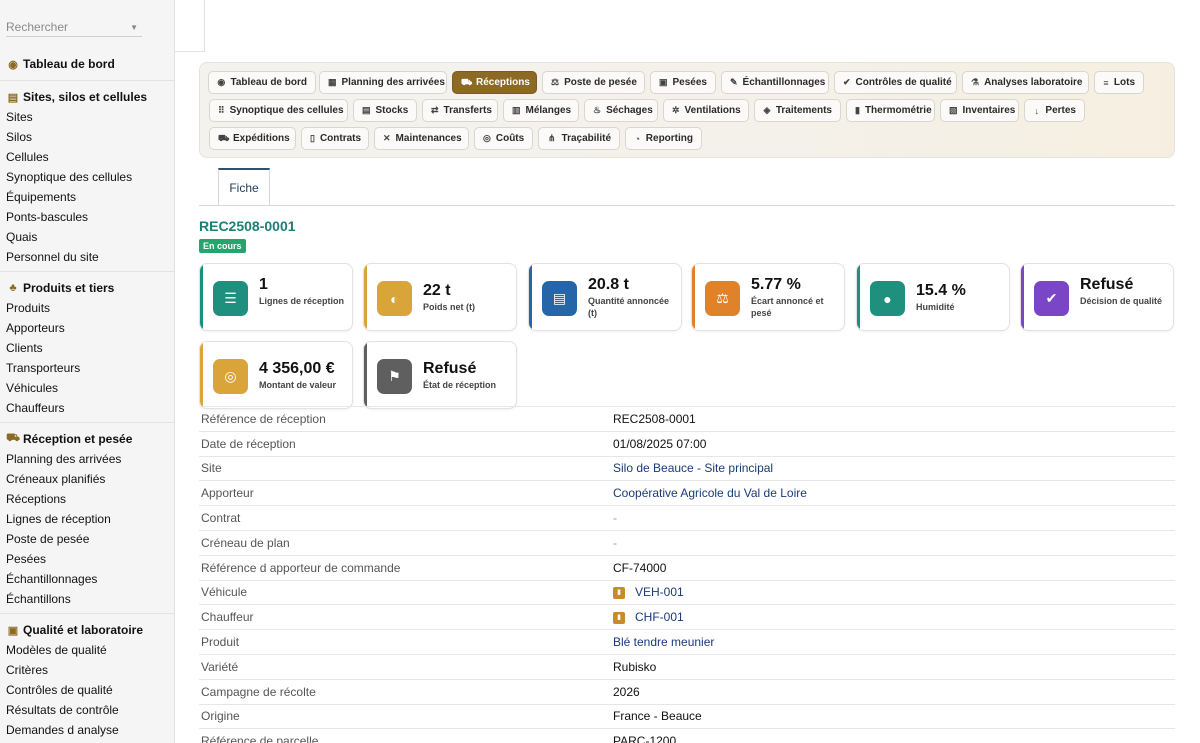  I want to click on detail-value: Coopérative Agricole du Val de Loire, so click(710, 493).